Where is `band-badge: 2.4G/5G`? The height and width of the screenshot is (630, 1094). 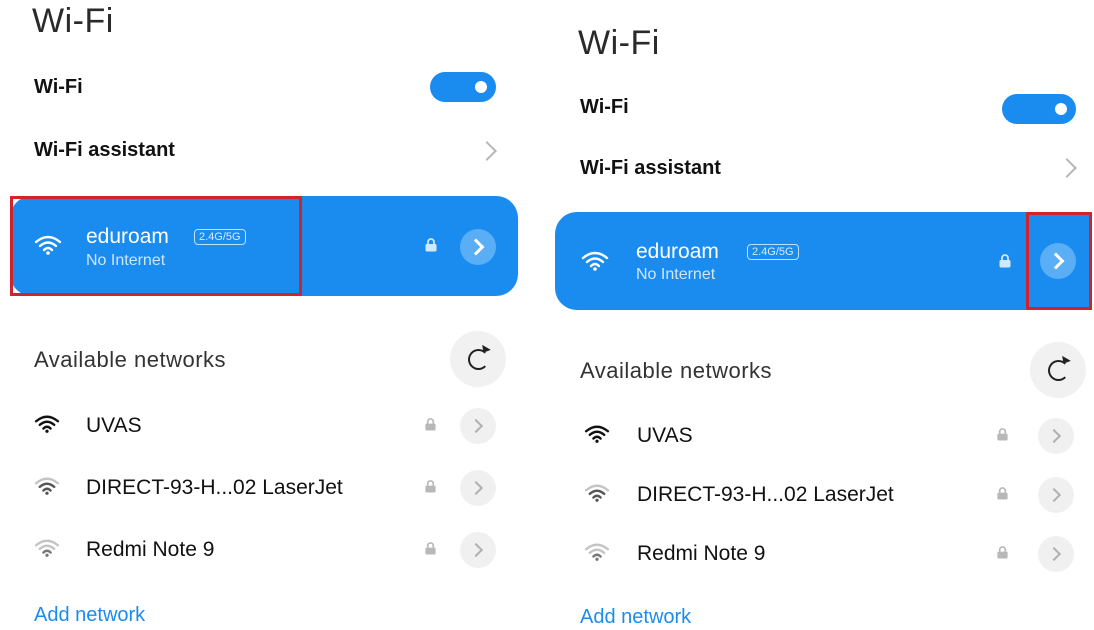
band-badge: 2.4G/5G is located at coordinates (773, 252).